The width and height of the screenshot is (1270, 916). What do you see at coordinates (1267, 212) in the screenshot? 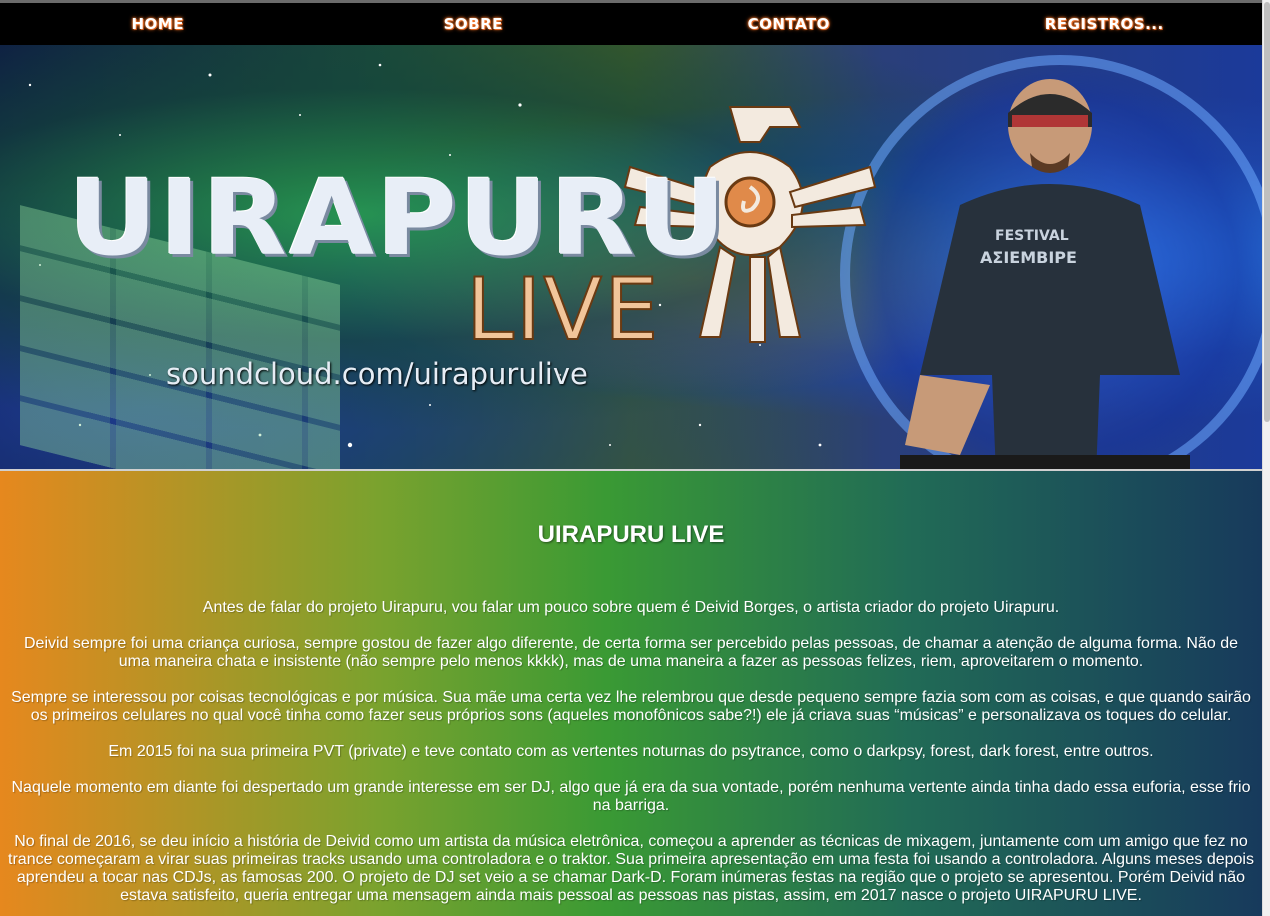
I see `scrollbar-thumb` at bounding box center [1267, 212].